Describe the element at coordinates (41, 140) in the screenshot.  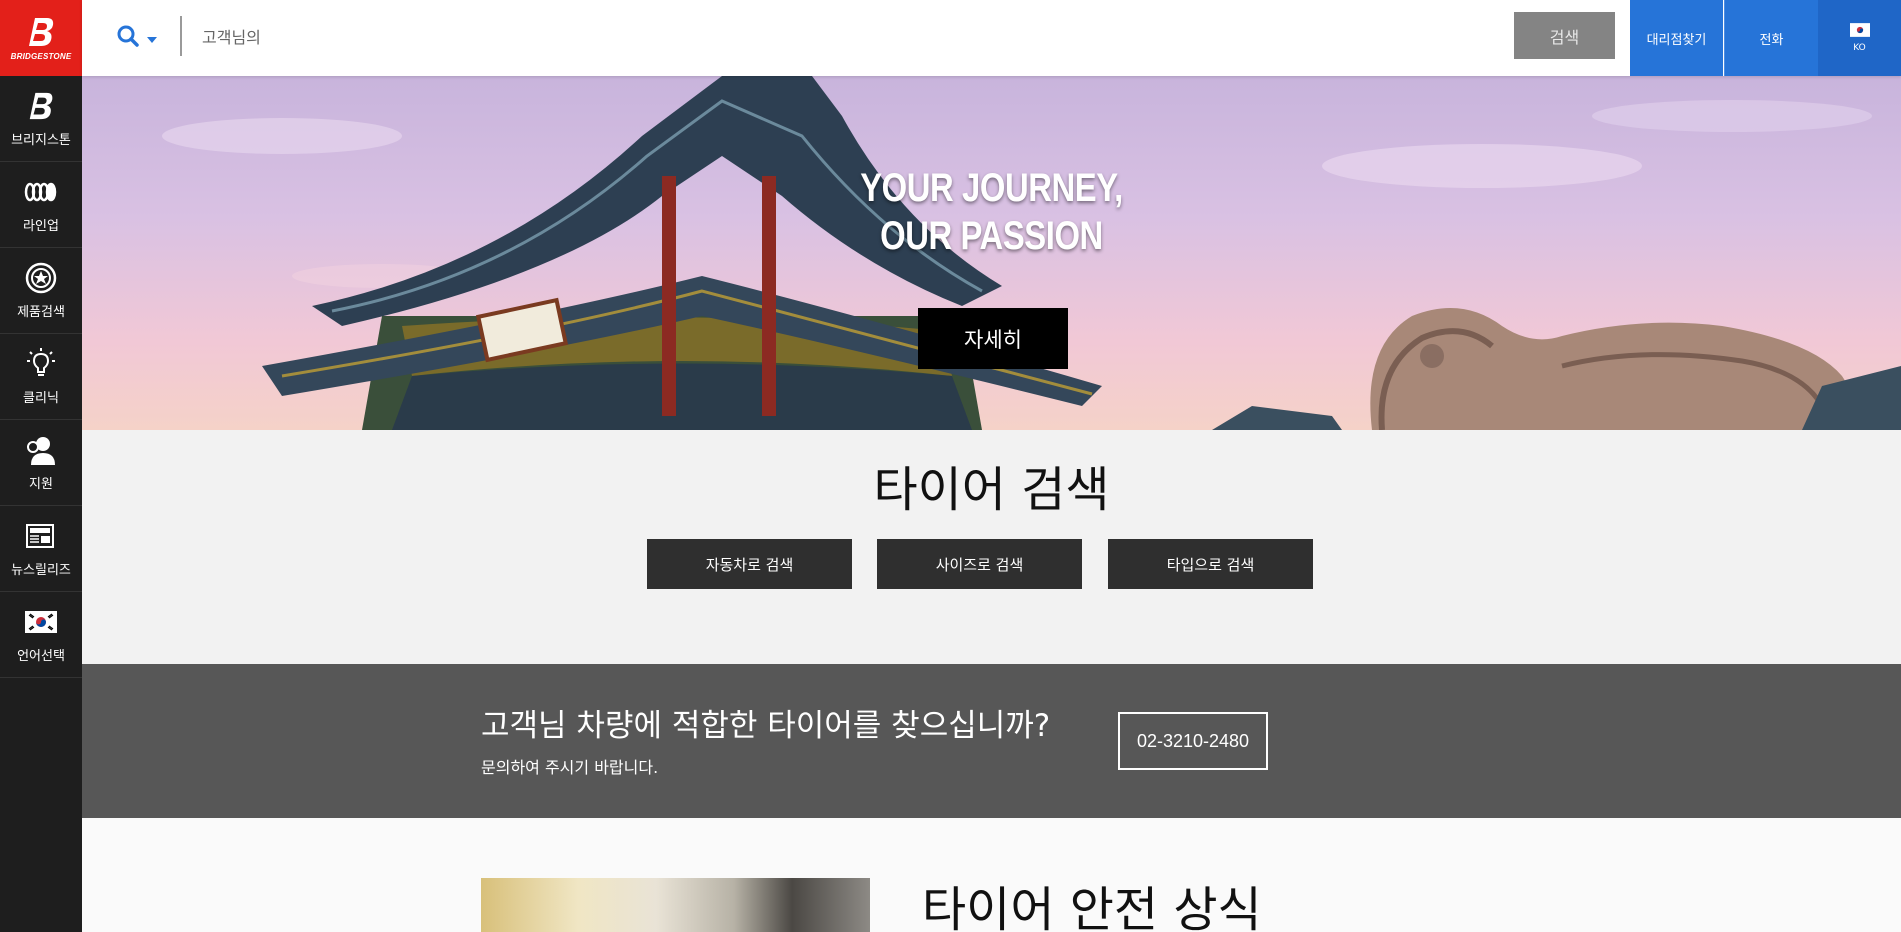
I see `sidebar-item-label: 브리지스톤` at that location.